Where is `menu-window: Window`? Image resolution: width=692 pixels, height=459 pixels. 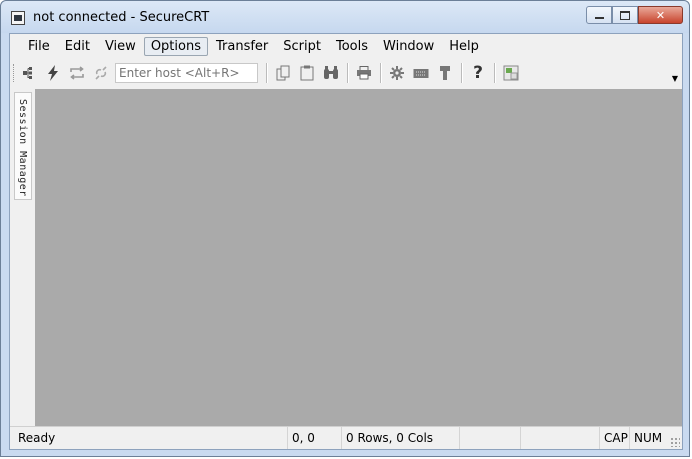
menu-window: Window is located at coordinates (408, 46).